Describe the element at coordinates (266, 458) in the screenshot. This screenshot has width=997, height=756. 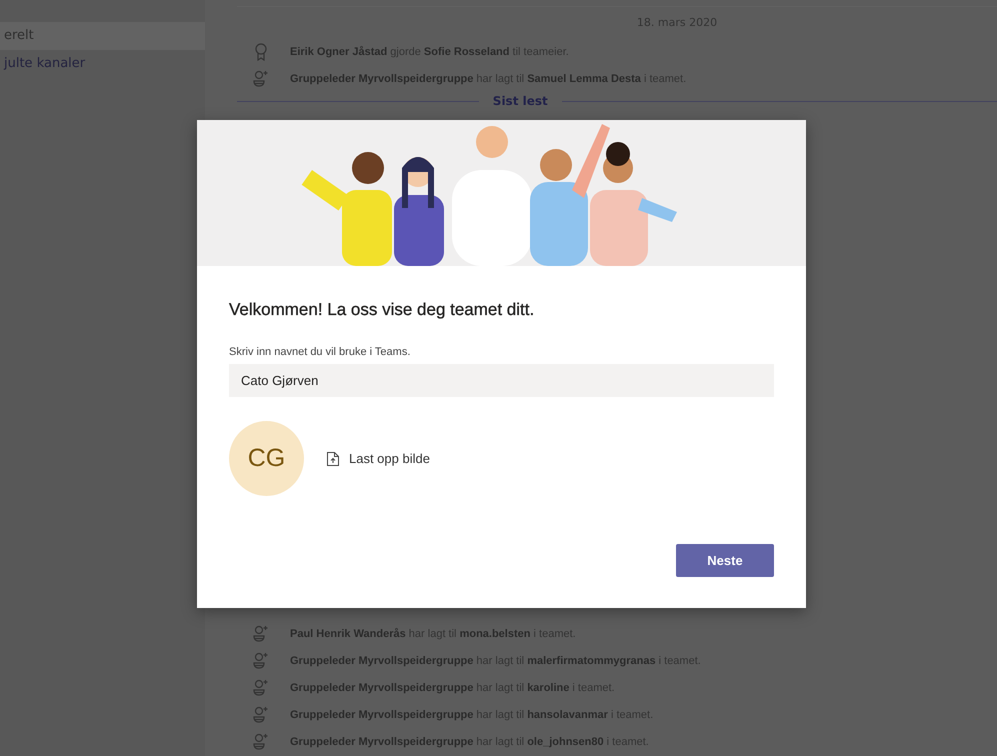
I see `avatar-initials: CG` at that location.